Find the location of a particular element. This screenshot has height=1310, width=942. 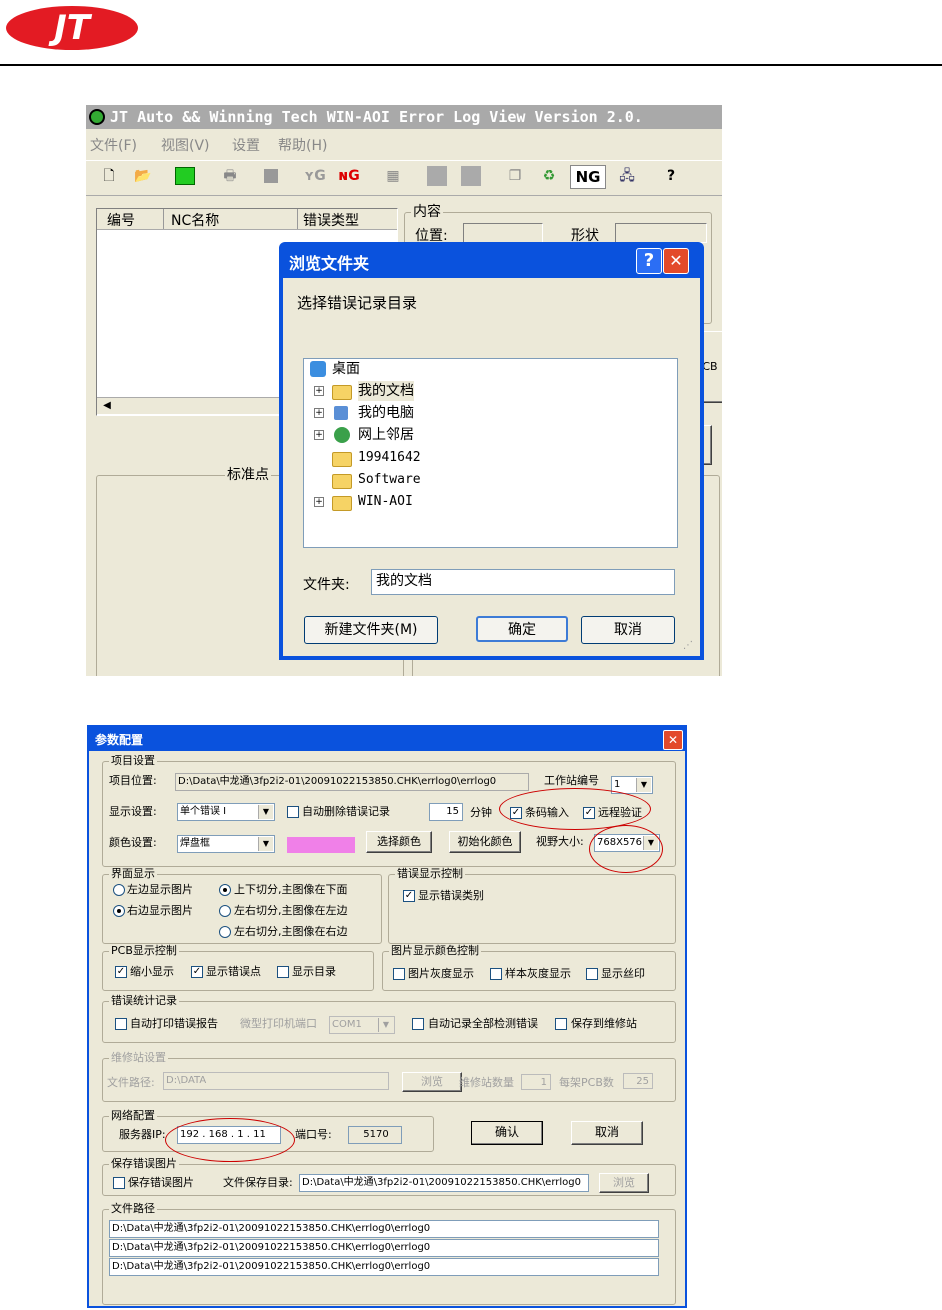

auto-record-checkbox is located at coordinates (418, 1024).